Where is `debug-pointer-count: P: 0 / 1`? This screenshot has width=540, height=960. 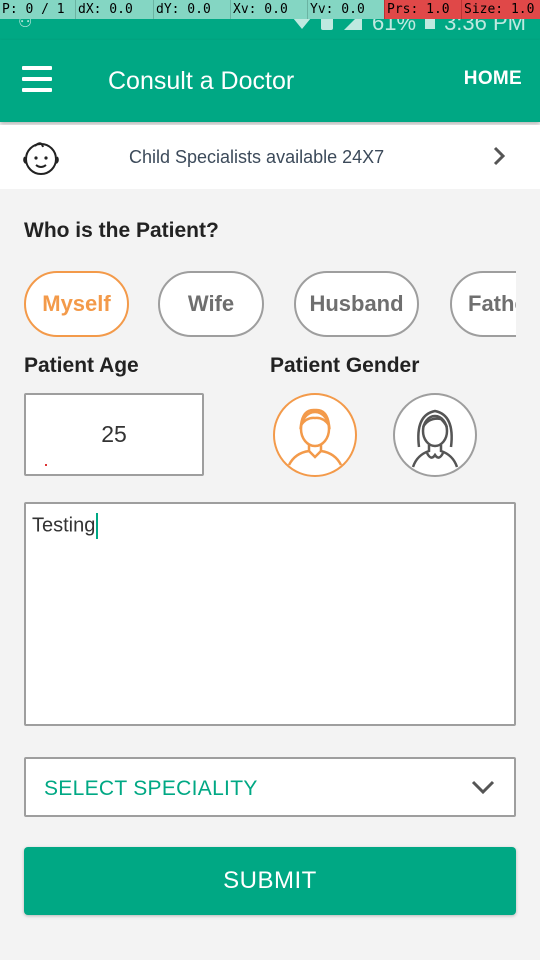 debug-pointer-count: P: 0 / 1 is located at coordinates (37, 9).